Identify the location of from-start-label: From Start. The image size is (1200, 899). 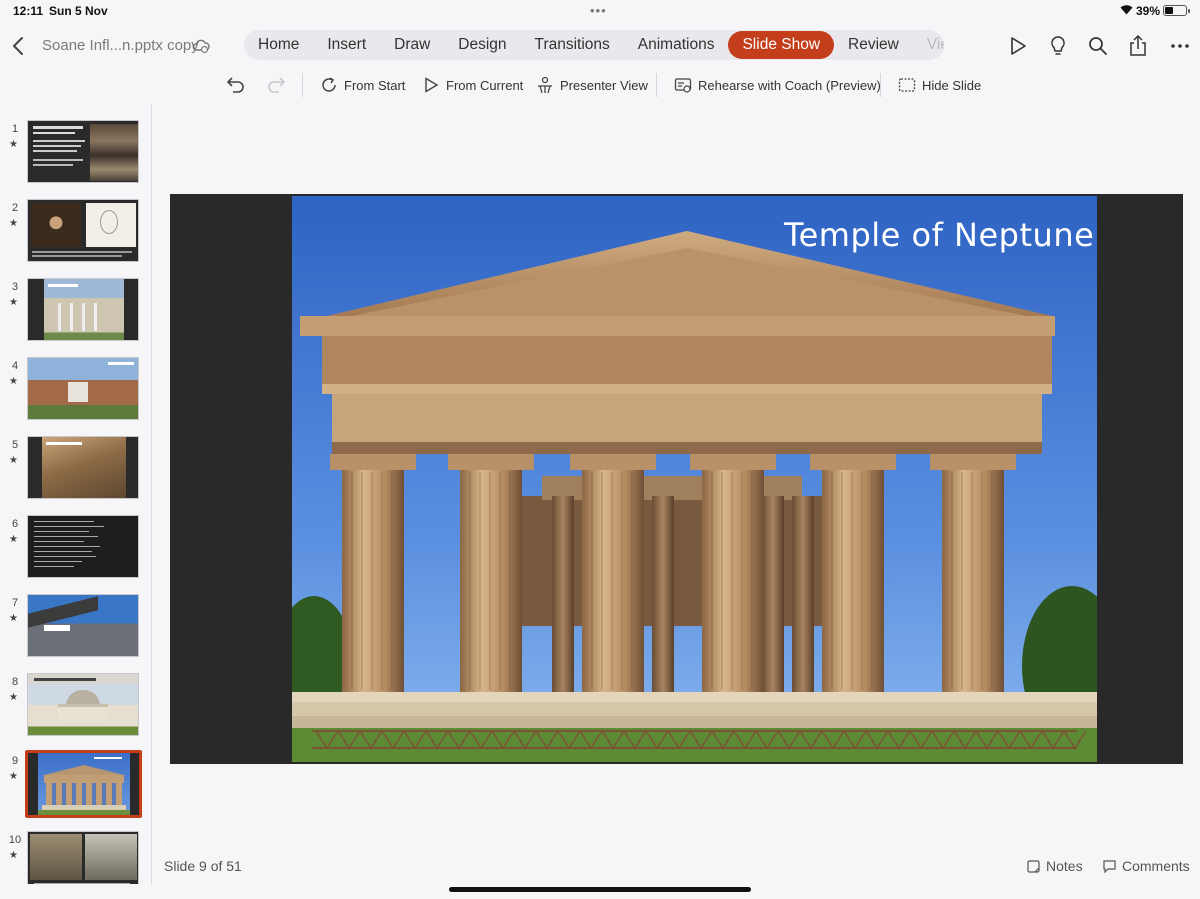
(375, 85).